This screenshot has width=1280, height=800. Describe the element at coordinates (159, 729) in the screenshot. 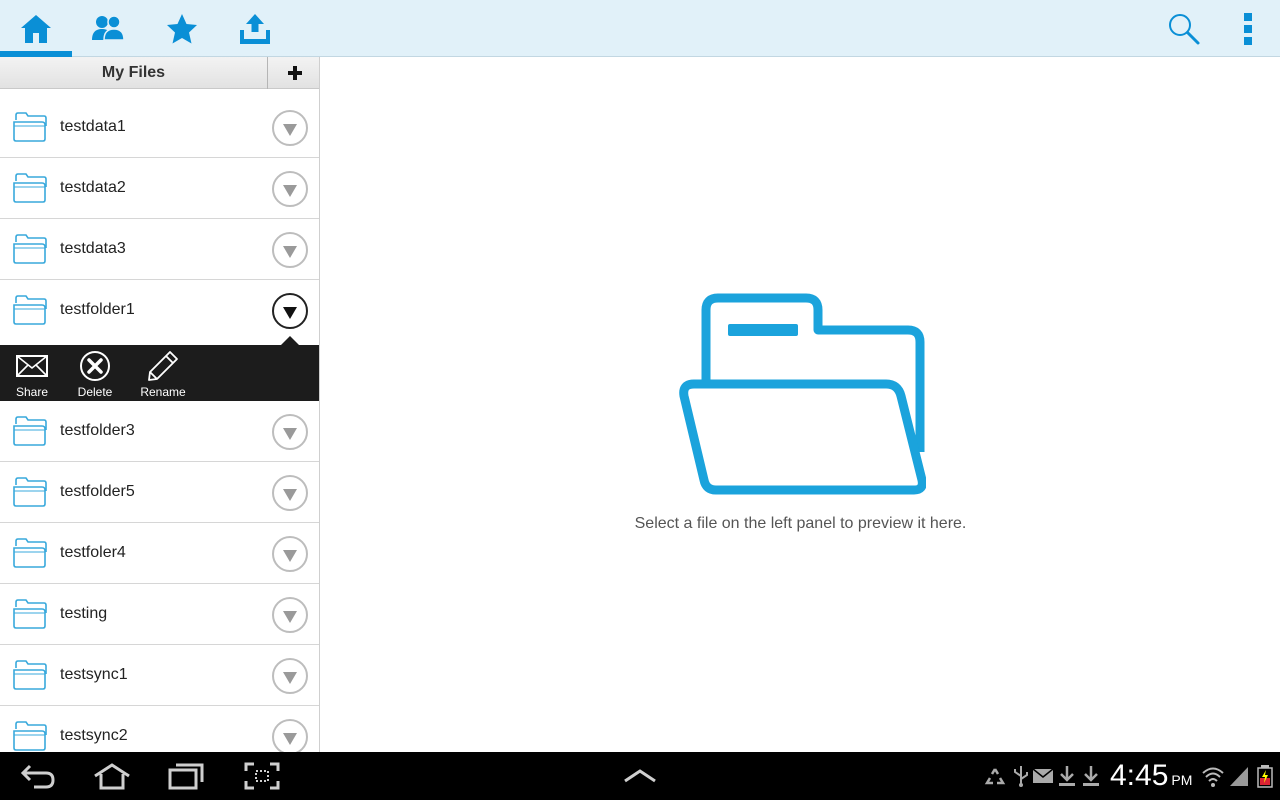

I see `file-row: testsync2` at that location.